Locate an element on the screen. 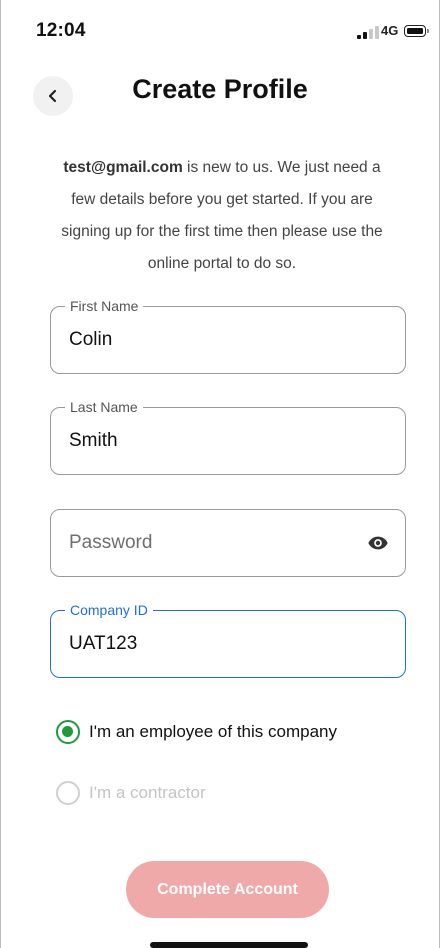 This screenshot has height=948, width=440. home-indicator is located at coordinates (229, 945).